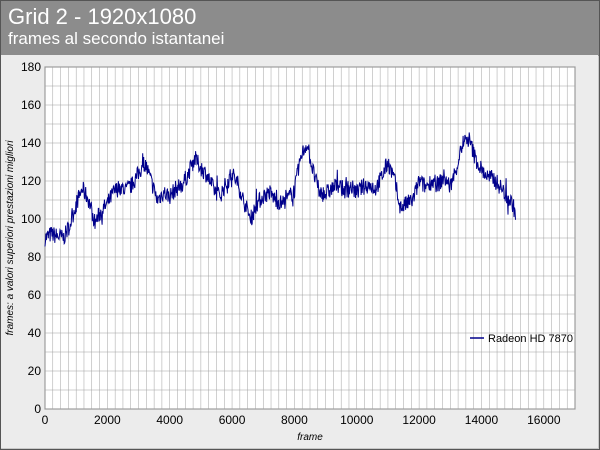  Describe the element at coordinates (232, 420) in the screenshot. I see `x-tick-label: 6000` at that location.